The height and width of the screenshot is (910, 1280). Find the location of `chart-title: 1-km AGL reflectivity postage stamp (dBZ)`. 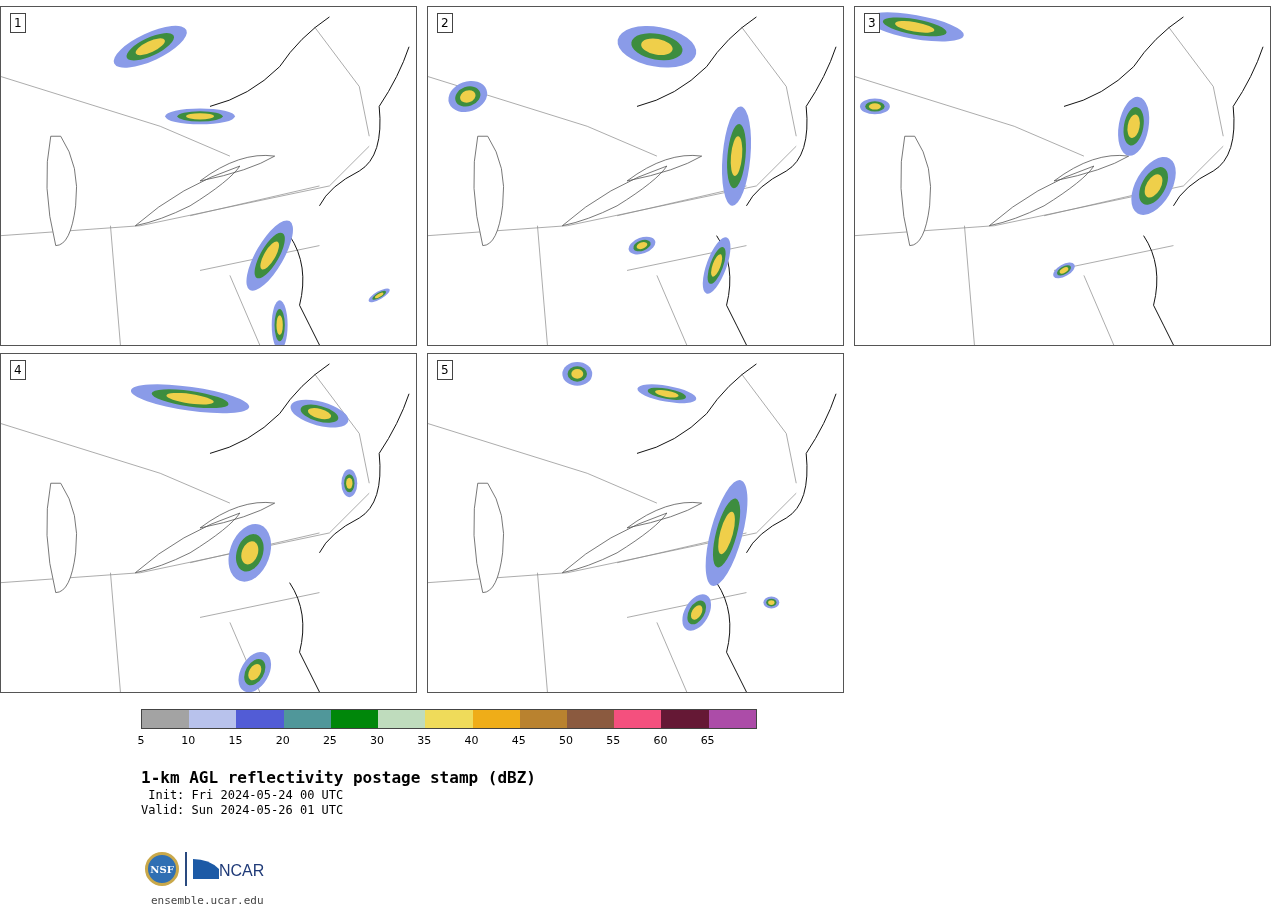

chart-title: 1-km AGL reflectivity postage stamp (dBZ) is located at coordinates (339, 778).